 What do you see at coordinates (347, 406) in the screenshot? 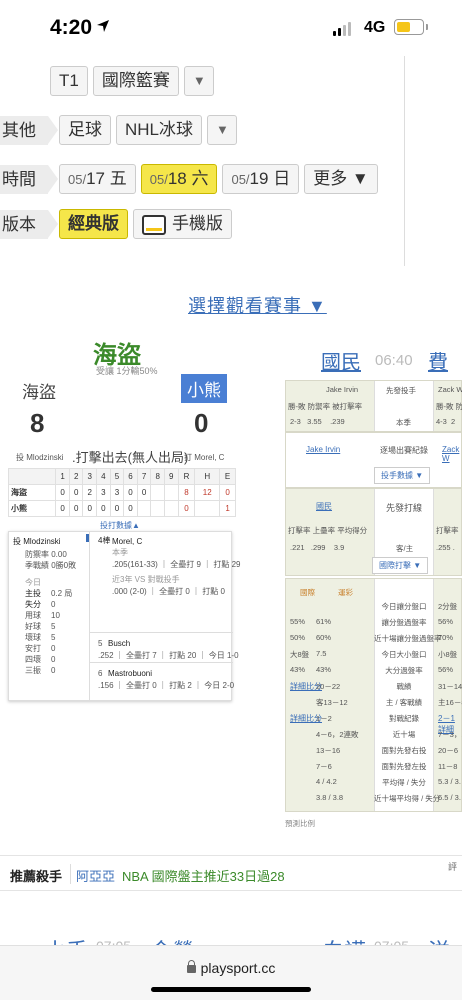
I see `header-cell: 被打擊率` at bounding box center [347, 406].